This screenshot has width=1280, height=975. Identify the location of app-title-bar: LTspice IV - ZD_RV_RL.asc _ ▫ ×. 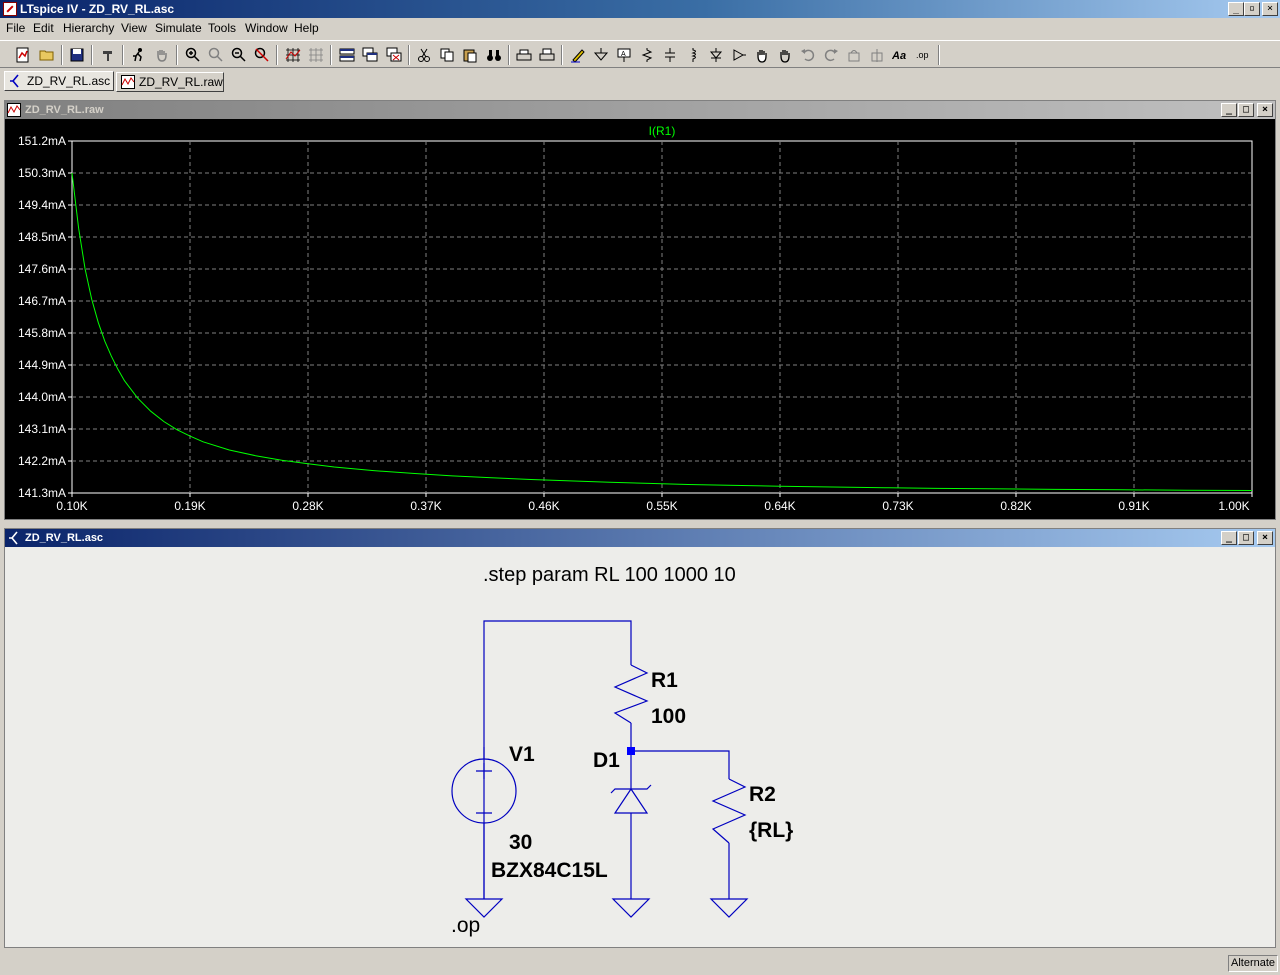
(640, 9).